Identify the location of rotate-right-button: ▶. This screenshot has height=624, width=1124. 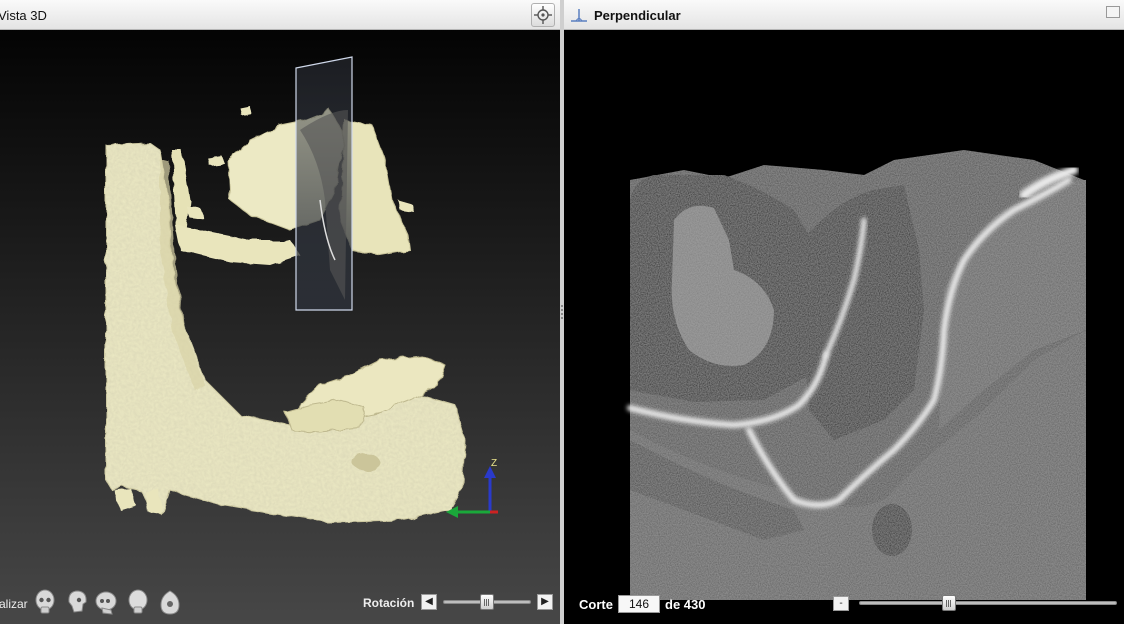
(545, 602).